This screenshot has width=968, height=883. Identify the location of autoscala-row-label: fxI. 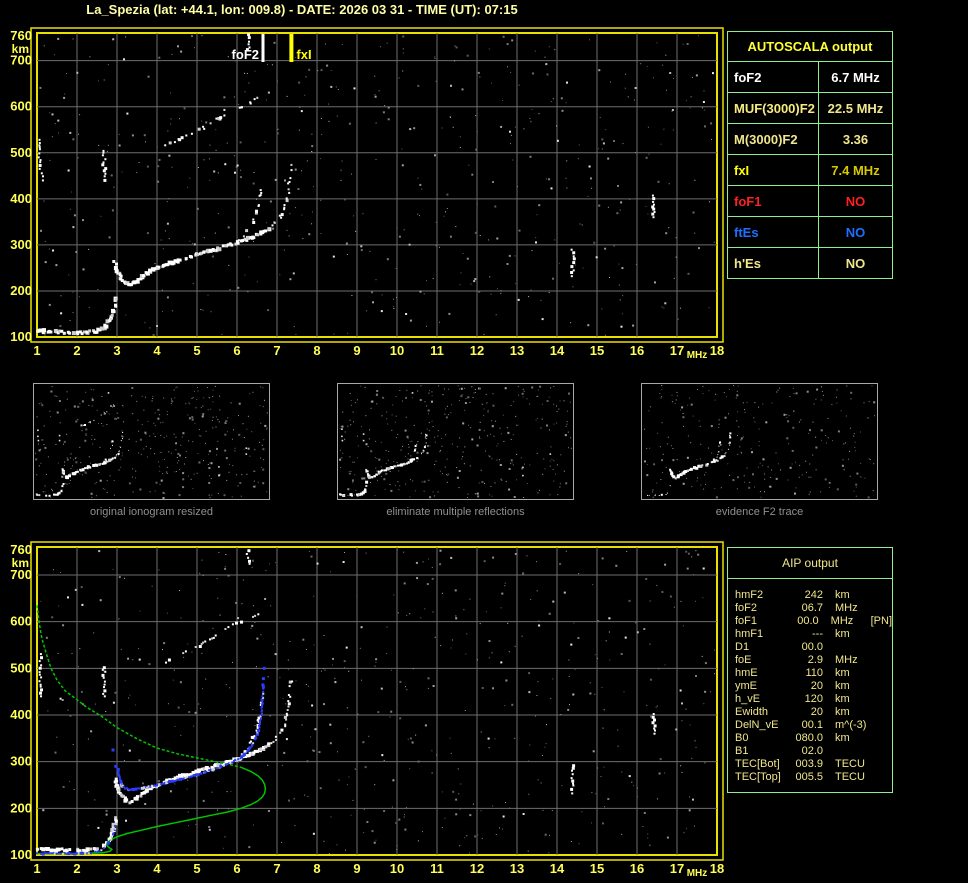
(773, 170).